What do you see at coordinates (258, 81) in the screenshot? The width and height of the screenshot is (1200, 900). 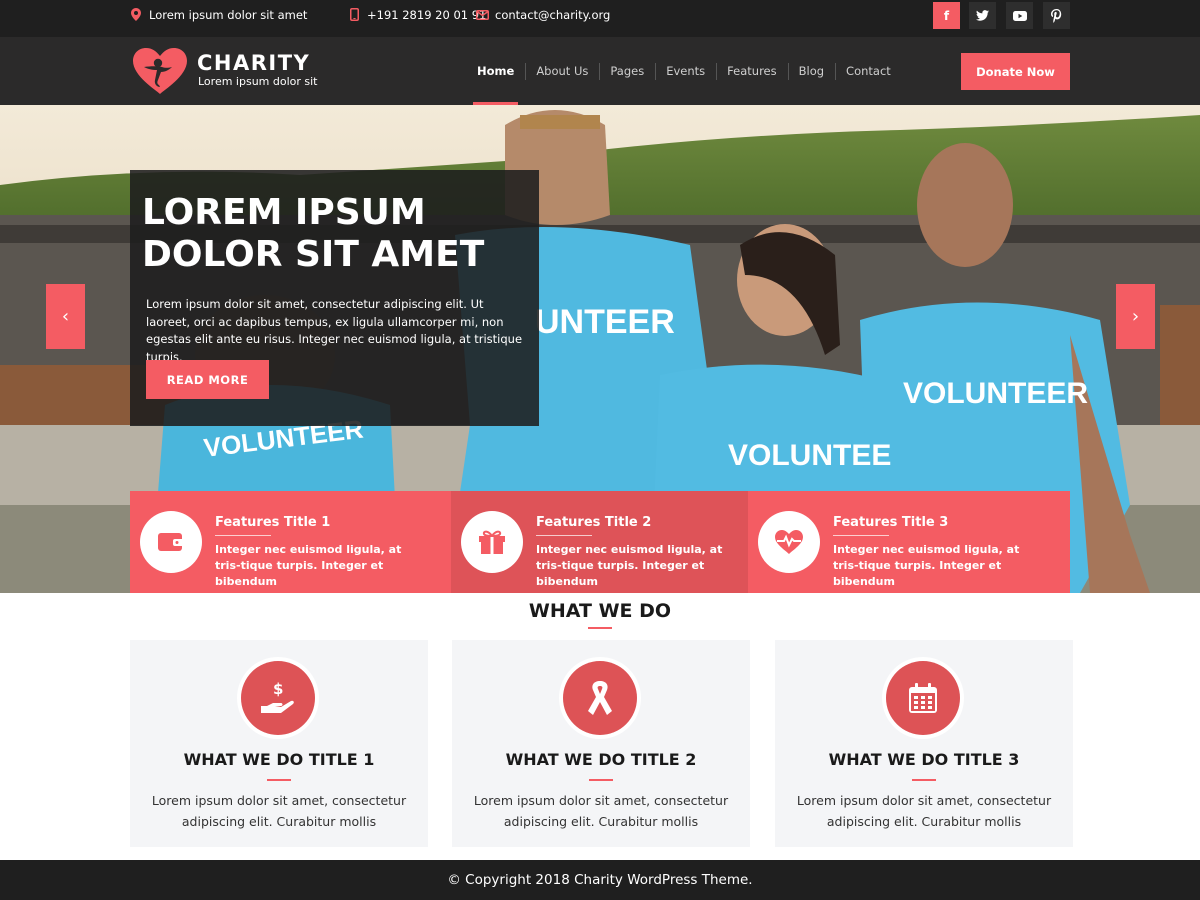 I see `brand-tagline: Lorem ipsum dolor sit` at bounding box center [258, 81].